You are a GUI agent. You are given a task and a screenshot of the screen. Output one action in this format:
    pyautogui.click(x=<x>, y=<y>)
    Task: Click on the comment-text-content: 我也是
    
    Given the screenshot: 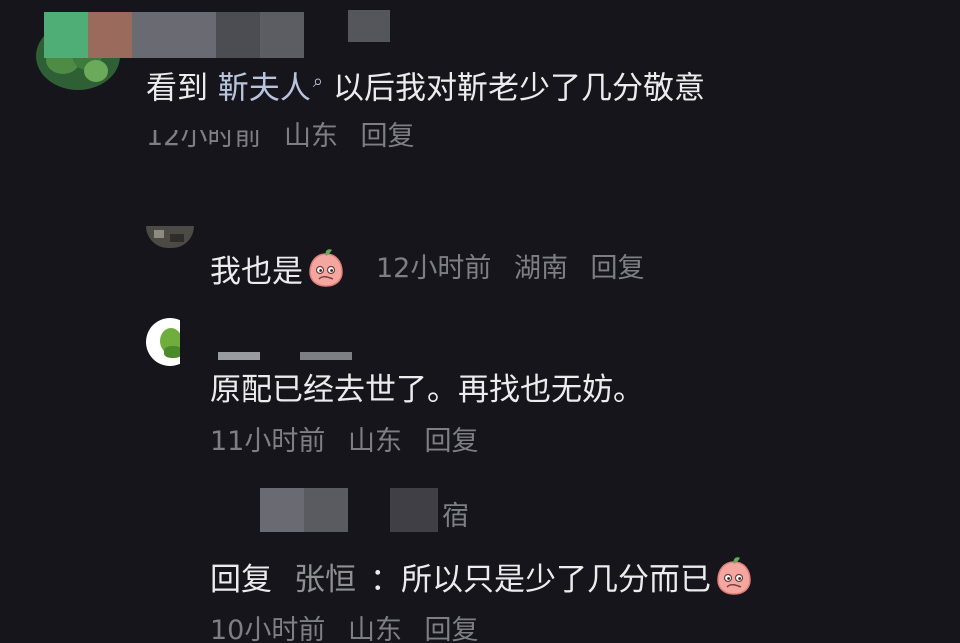 What is the action you would take?
    pyautogui.click(x=256, y=272)
    